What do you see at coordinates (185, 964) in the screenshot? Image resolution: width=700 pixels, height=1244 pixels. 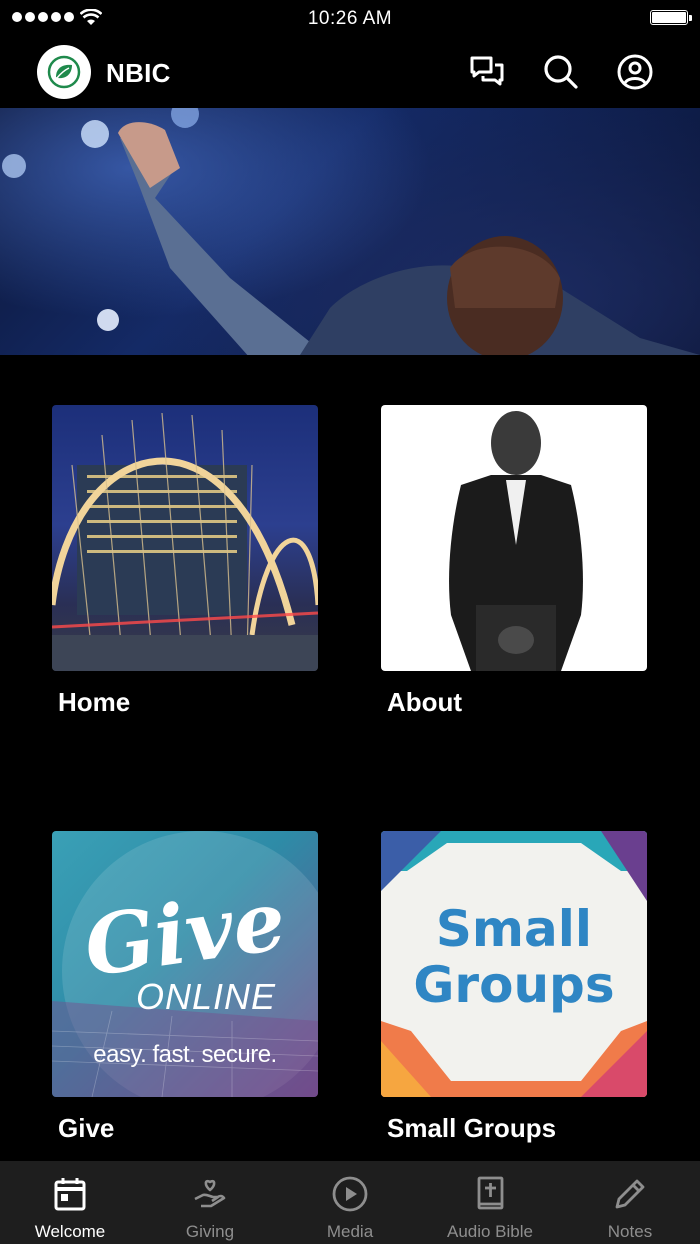 I see `give-online-graphic: Give ONLINE easy. fast. secure.` at bounding box center [185, 964].